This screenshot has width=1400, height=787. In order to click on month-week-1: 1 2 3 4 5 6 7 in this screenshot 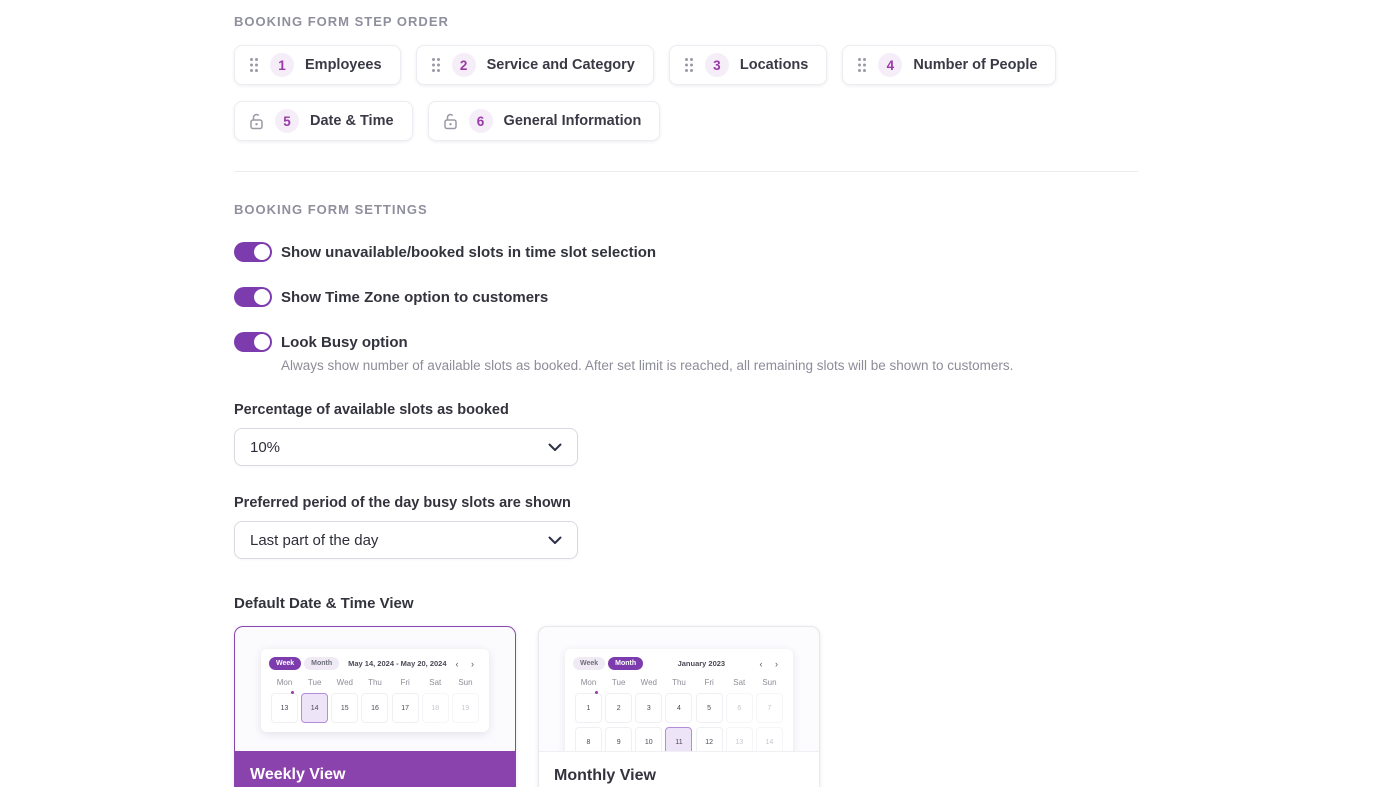, I will do `click(679, 707)`.